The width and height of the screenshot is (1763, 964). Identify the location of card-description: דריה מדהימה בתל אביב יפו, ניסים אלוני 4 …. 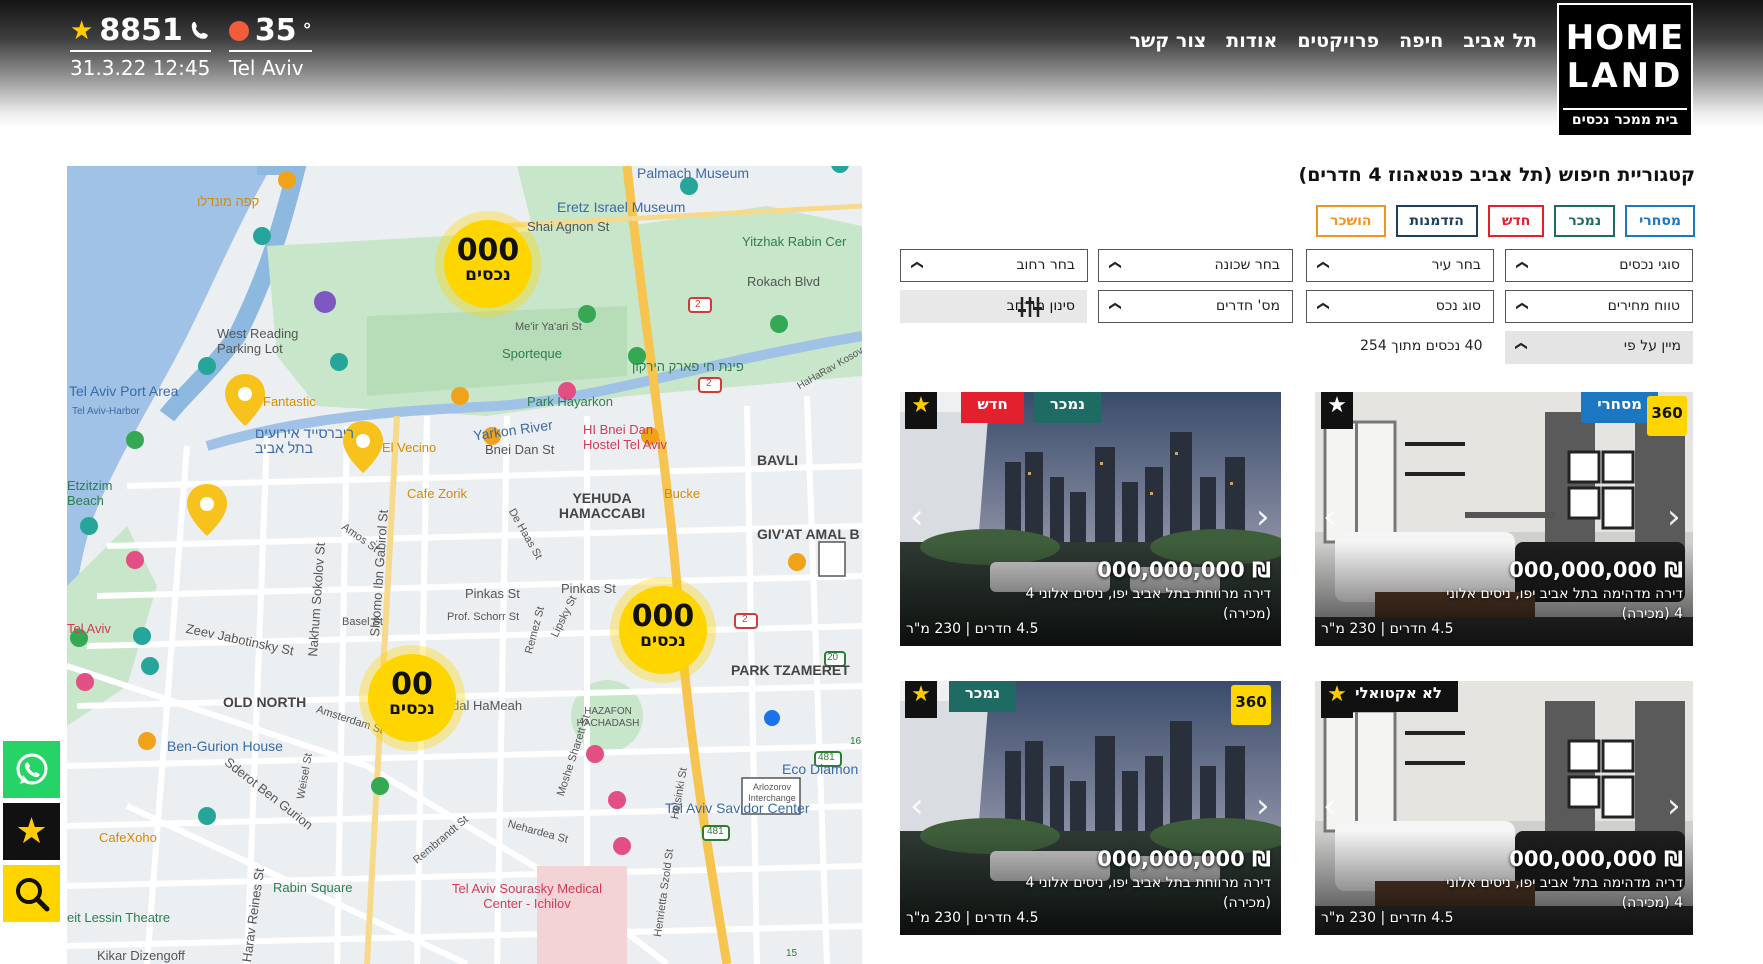
(1564, 893).